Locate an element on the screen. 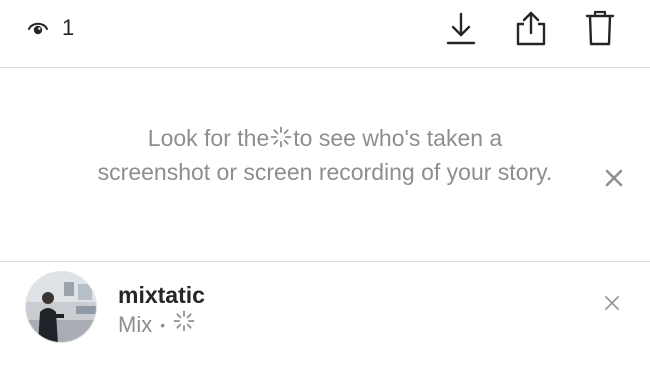  share-button is located at coordinates (531, 30).